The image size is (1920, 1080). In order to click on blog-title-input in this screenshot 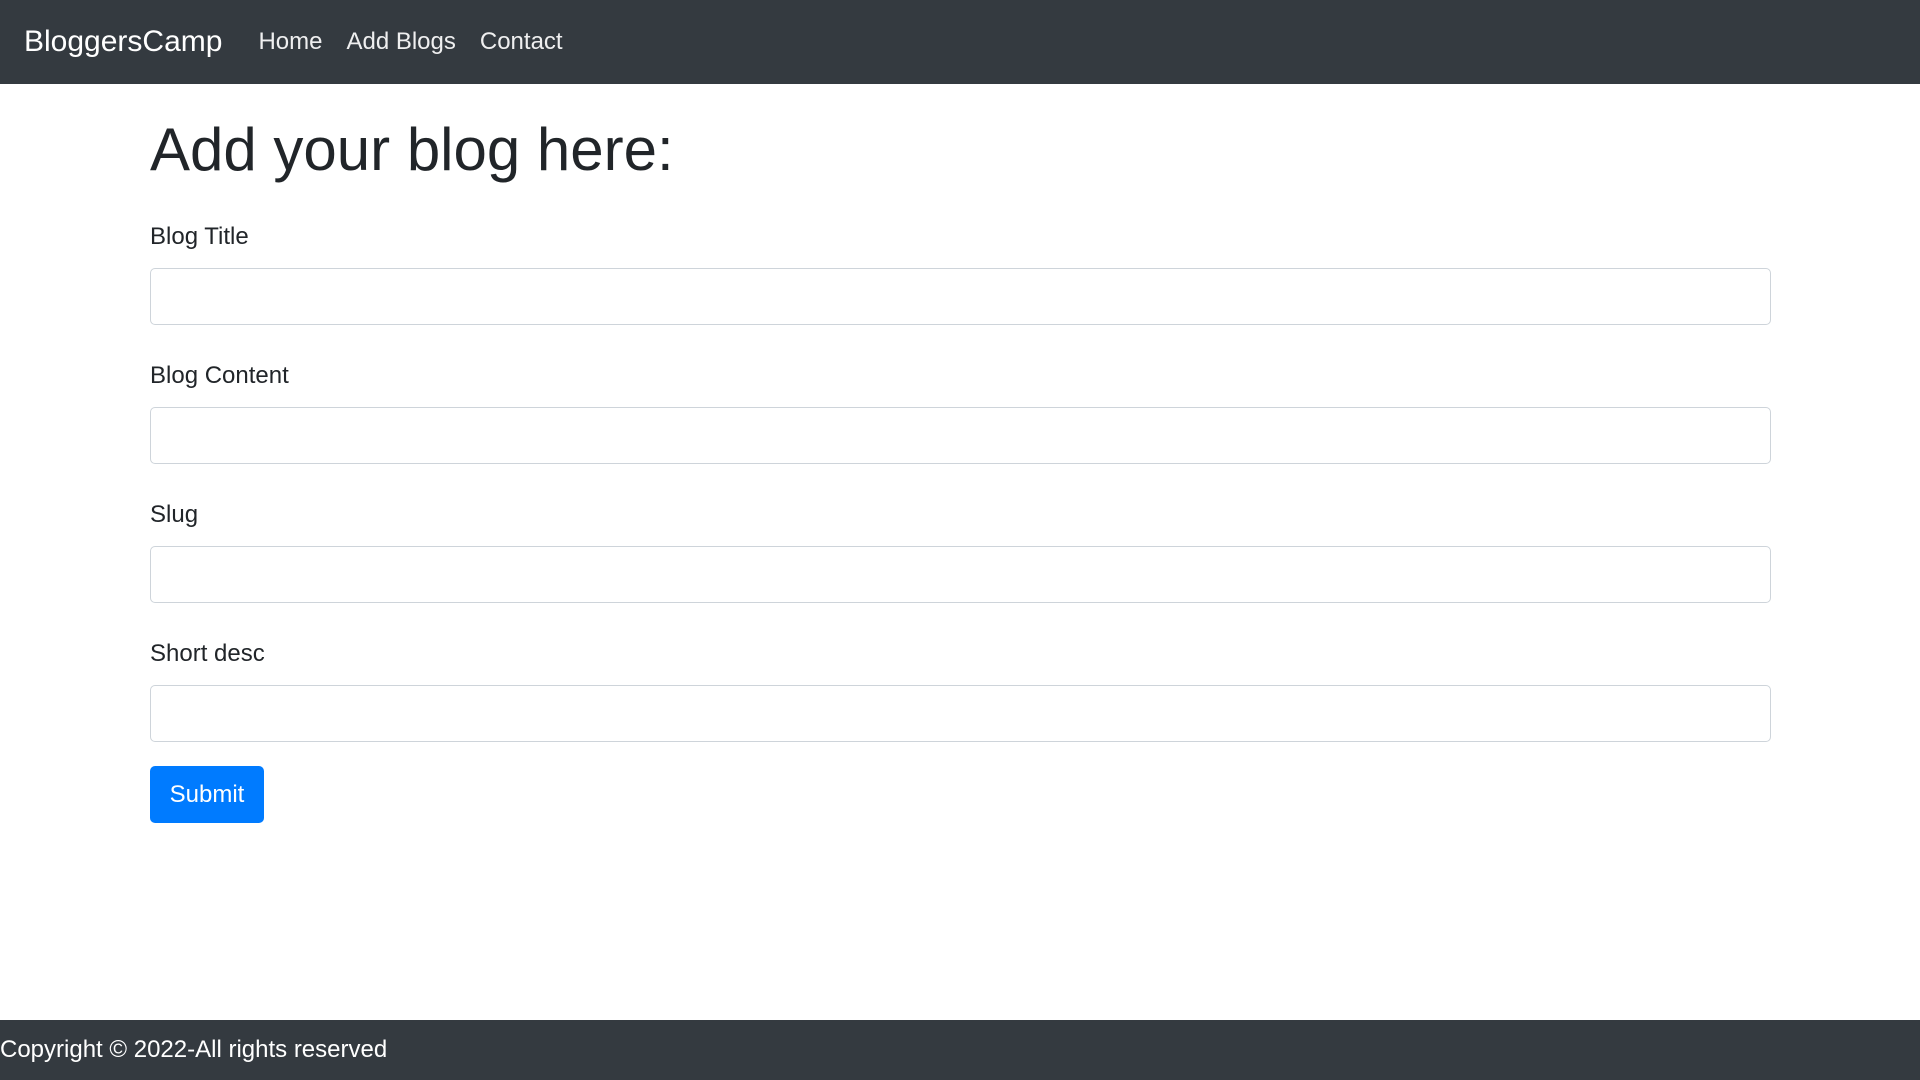, I will do `click(960, 296)`.